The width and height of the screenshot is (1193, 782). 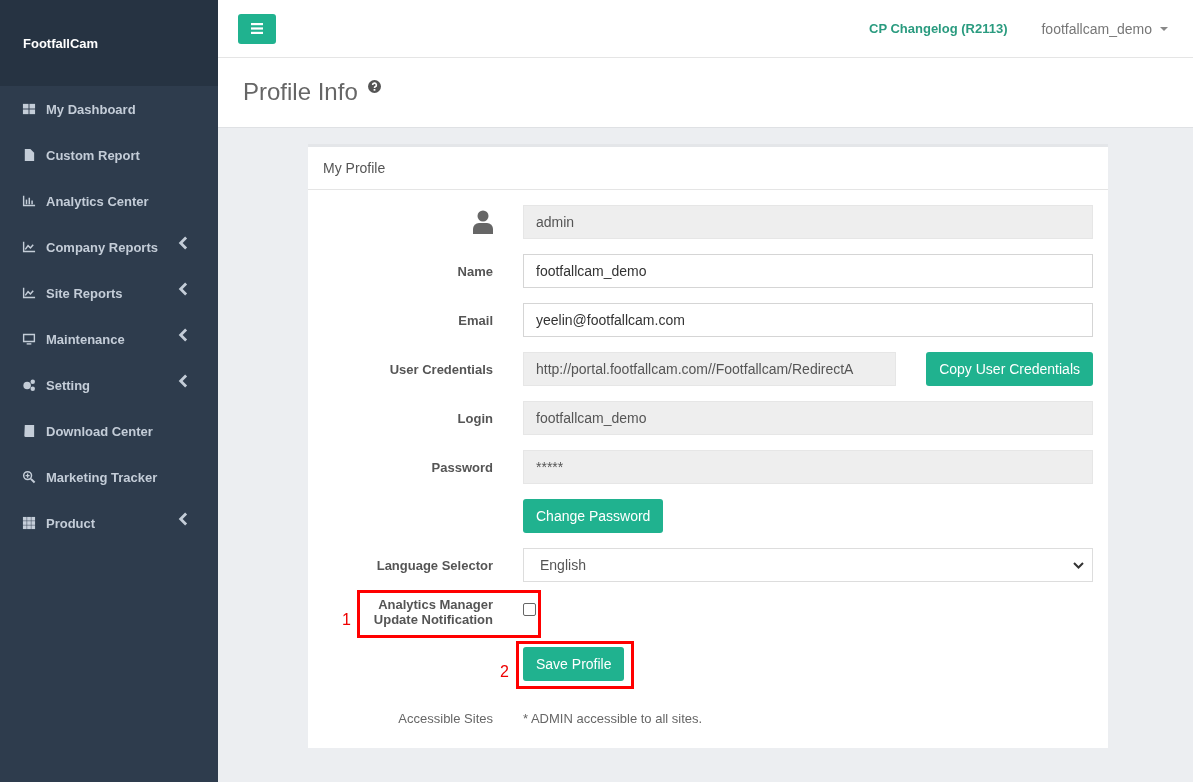 I want to click on input-field: yeelin@footfallcam.com, so click(x=808, y=320).